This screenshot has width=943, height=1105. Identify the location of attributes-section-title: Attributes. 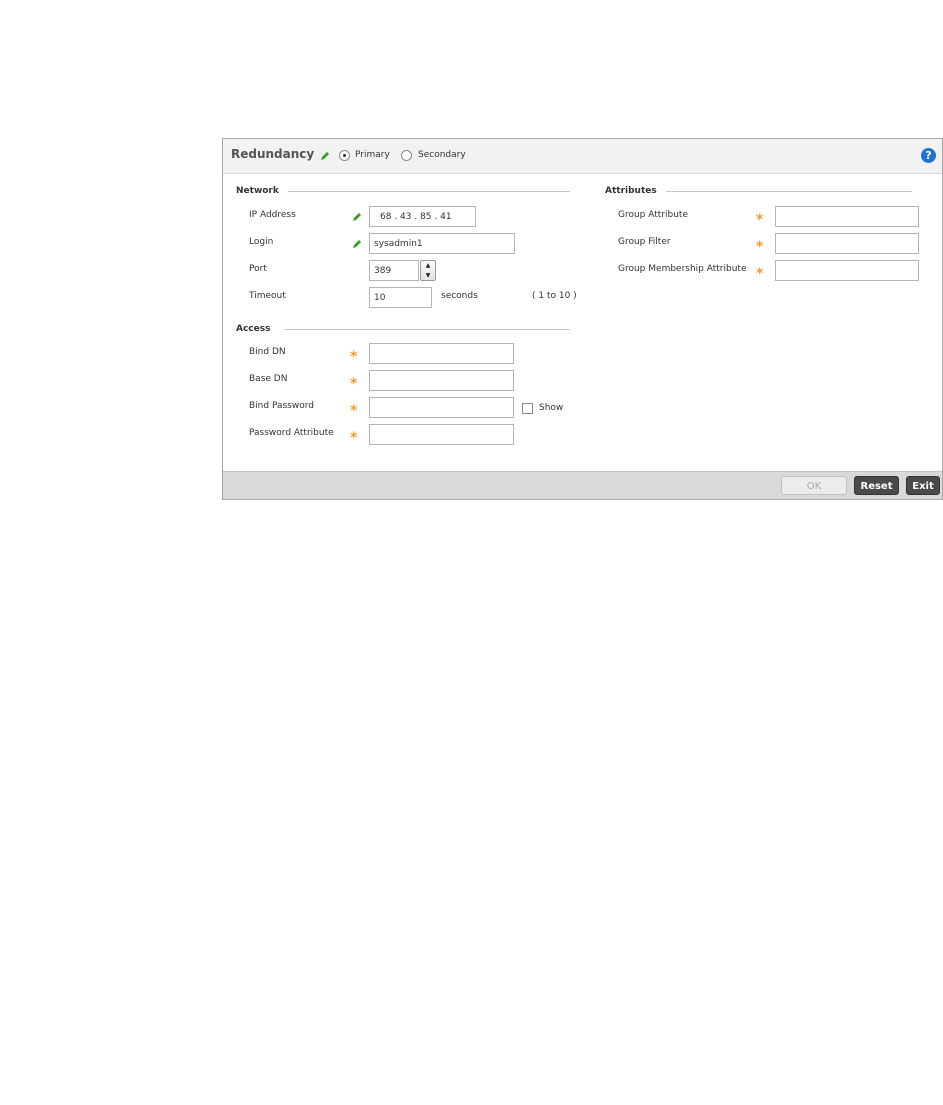
(631, 191).